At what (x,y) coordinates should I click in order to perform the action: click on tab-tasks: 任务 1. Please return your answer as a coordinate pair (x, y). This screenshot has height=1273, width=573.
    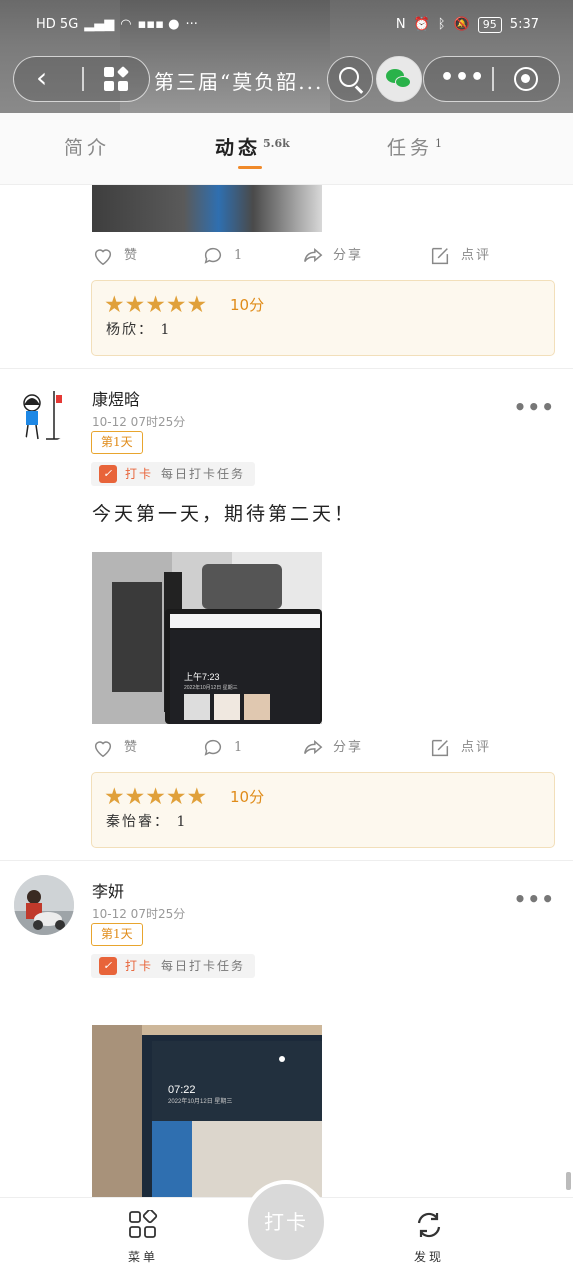
    Looking at the image, I should click on (414, 146).